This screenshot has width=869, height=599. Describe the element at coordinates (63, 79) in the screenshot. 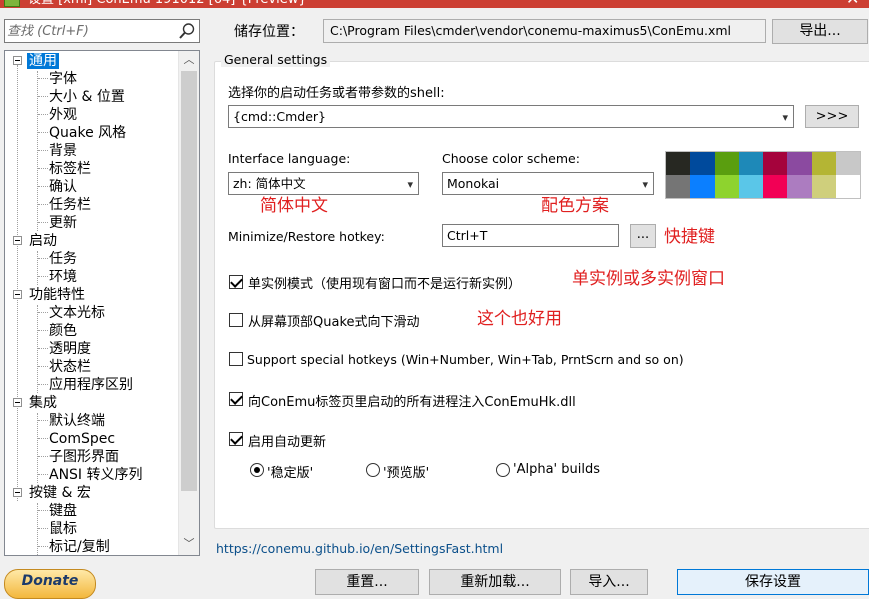

I see `tree-item-font: 字体` at that location.